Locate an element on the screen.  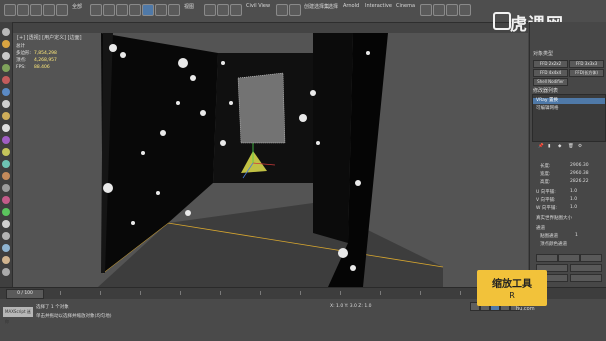
modifier-item: 可编辑网格 is located at coordinates (569, 109).